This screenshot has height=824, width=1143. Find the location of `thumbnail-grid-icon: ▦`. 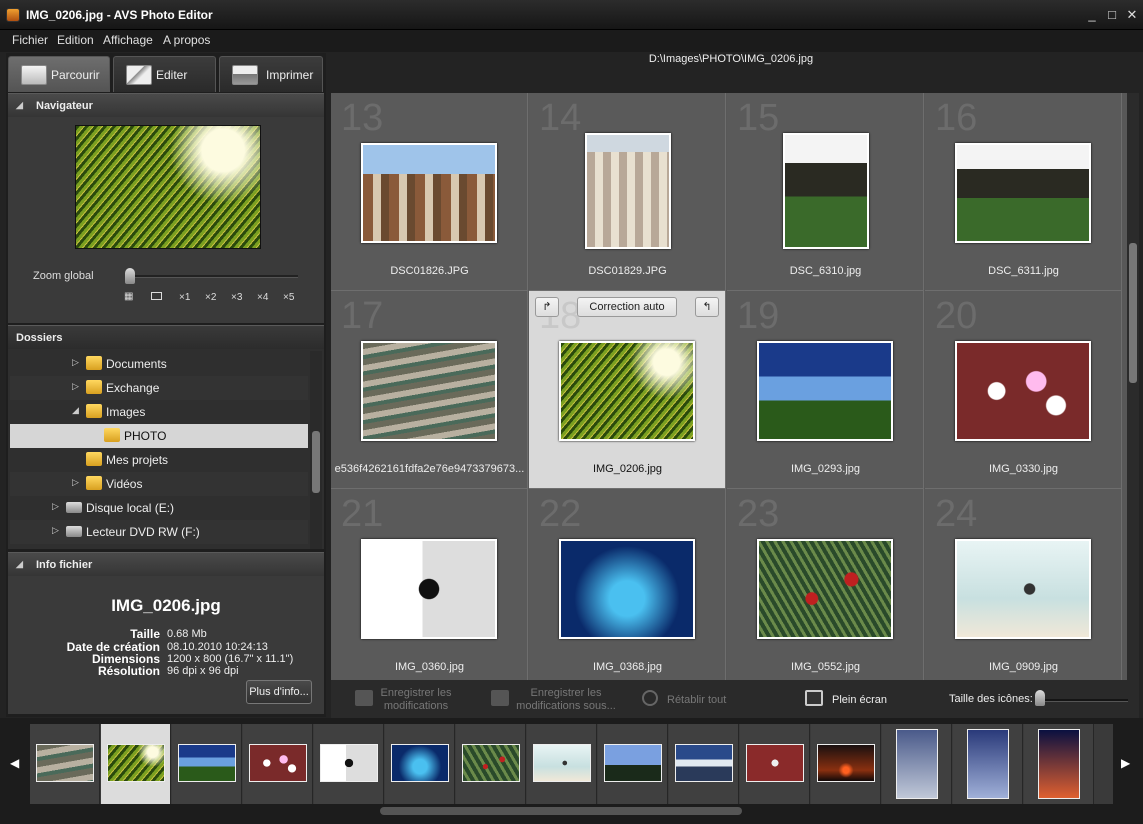

thumbnail-grid-icon: ▦ is located at coordinates (128, 296).